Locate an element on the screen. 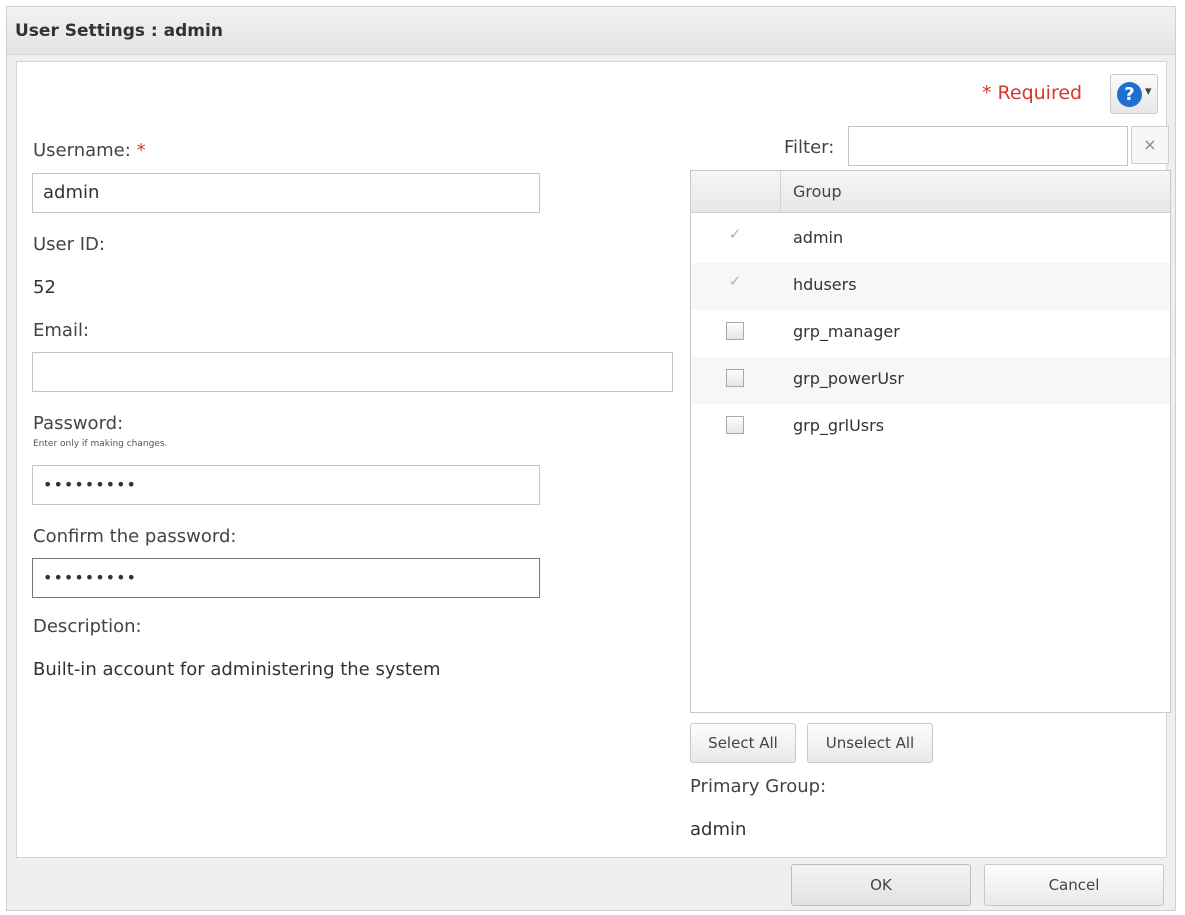 This screenshot has width=1185, height=915. group-name: admin is located at coordinates (818, 237).